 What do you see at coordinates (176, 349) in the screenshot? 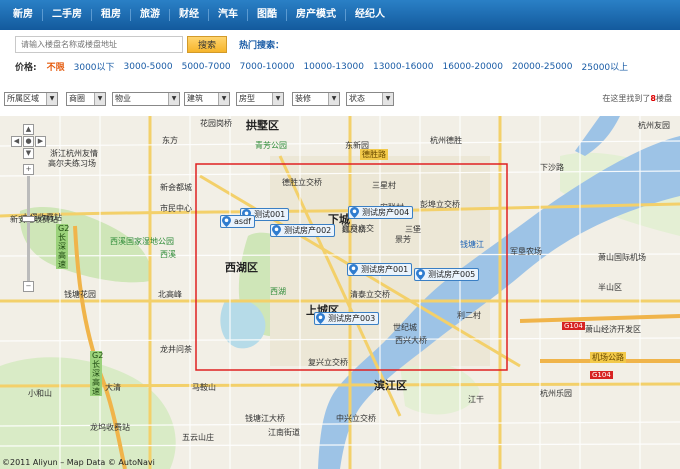
I see `place-label: 龙井问茶` at bounding box center [176, 349].